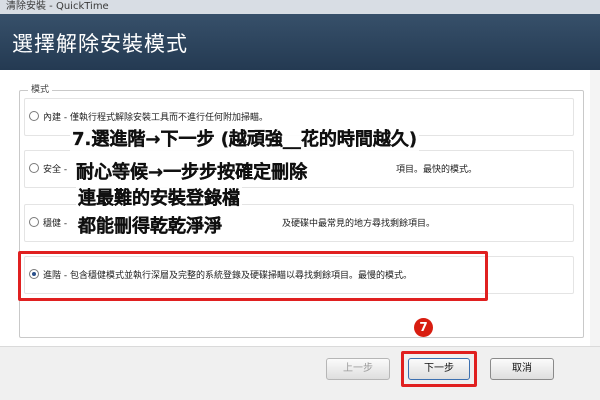 The image size is (600, 400). What do you see at coordinates (245, 138) in the screenshot?
I see `annotation-line-1: 7.選進階→下一步 (越頑強__花的時間越久)` at bounding box center [245, 138].